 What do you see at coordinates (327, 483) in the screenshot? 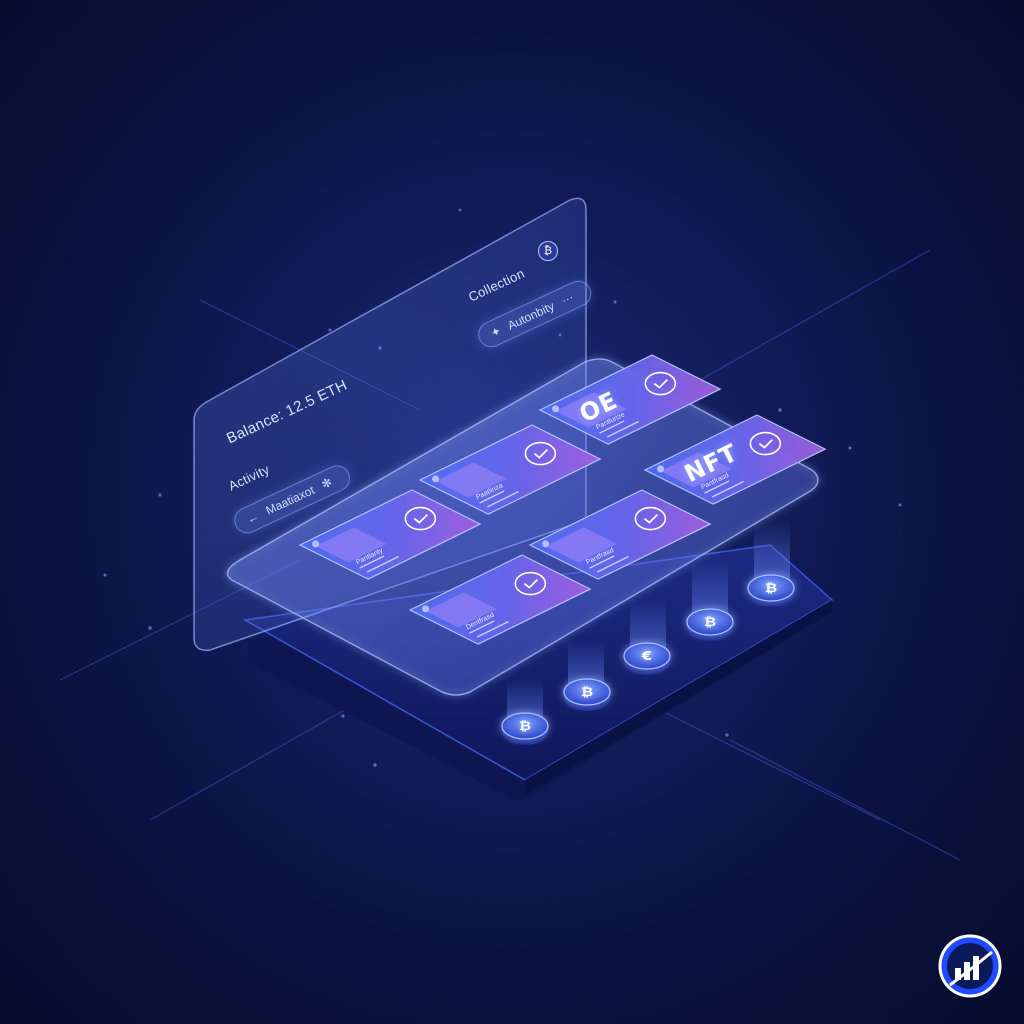
I see `settings-icon: ✻` at bounding box center [327, 483].